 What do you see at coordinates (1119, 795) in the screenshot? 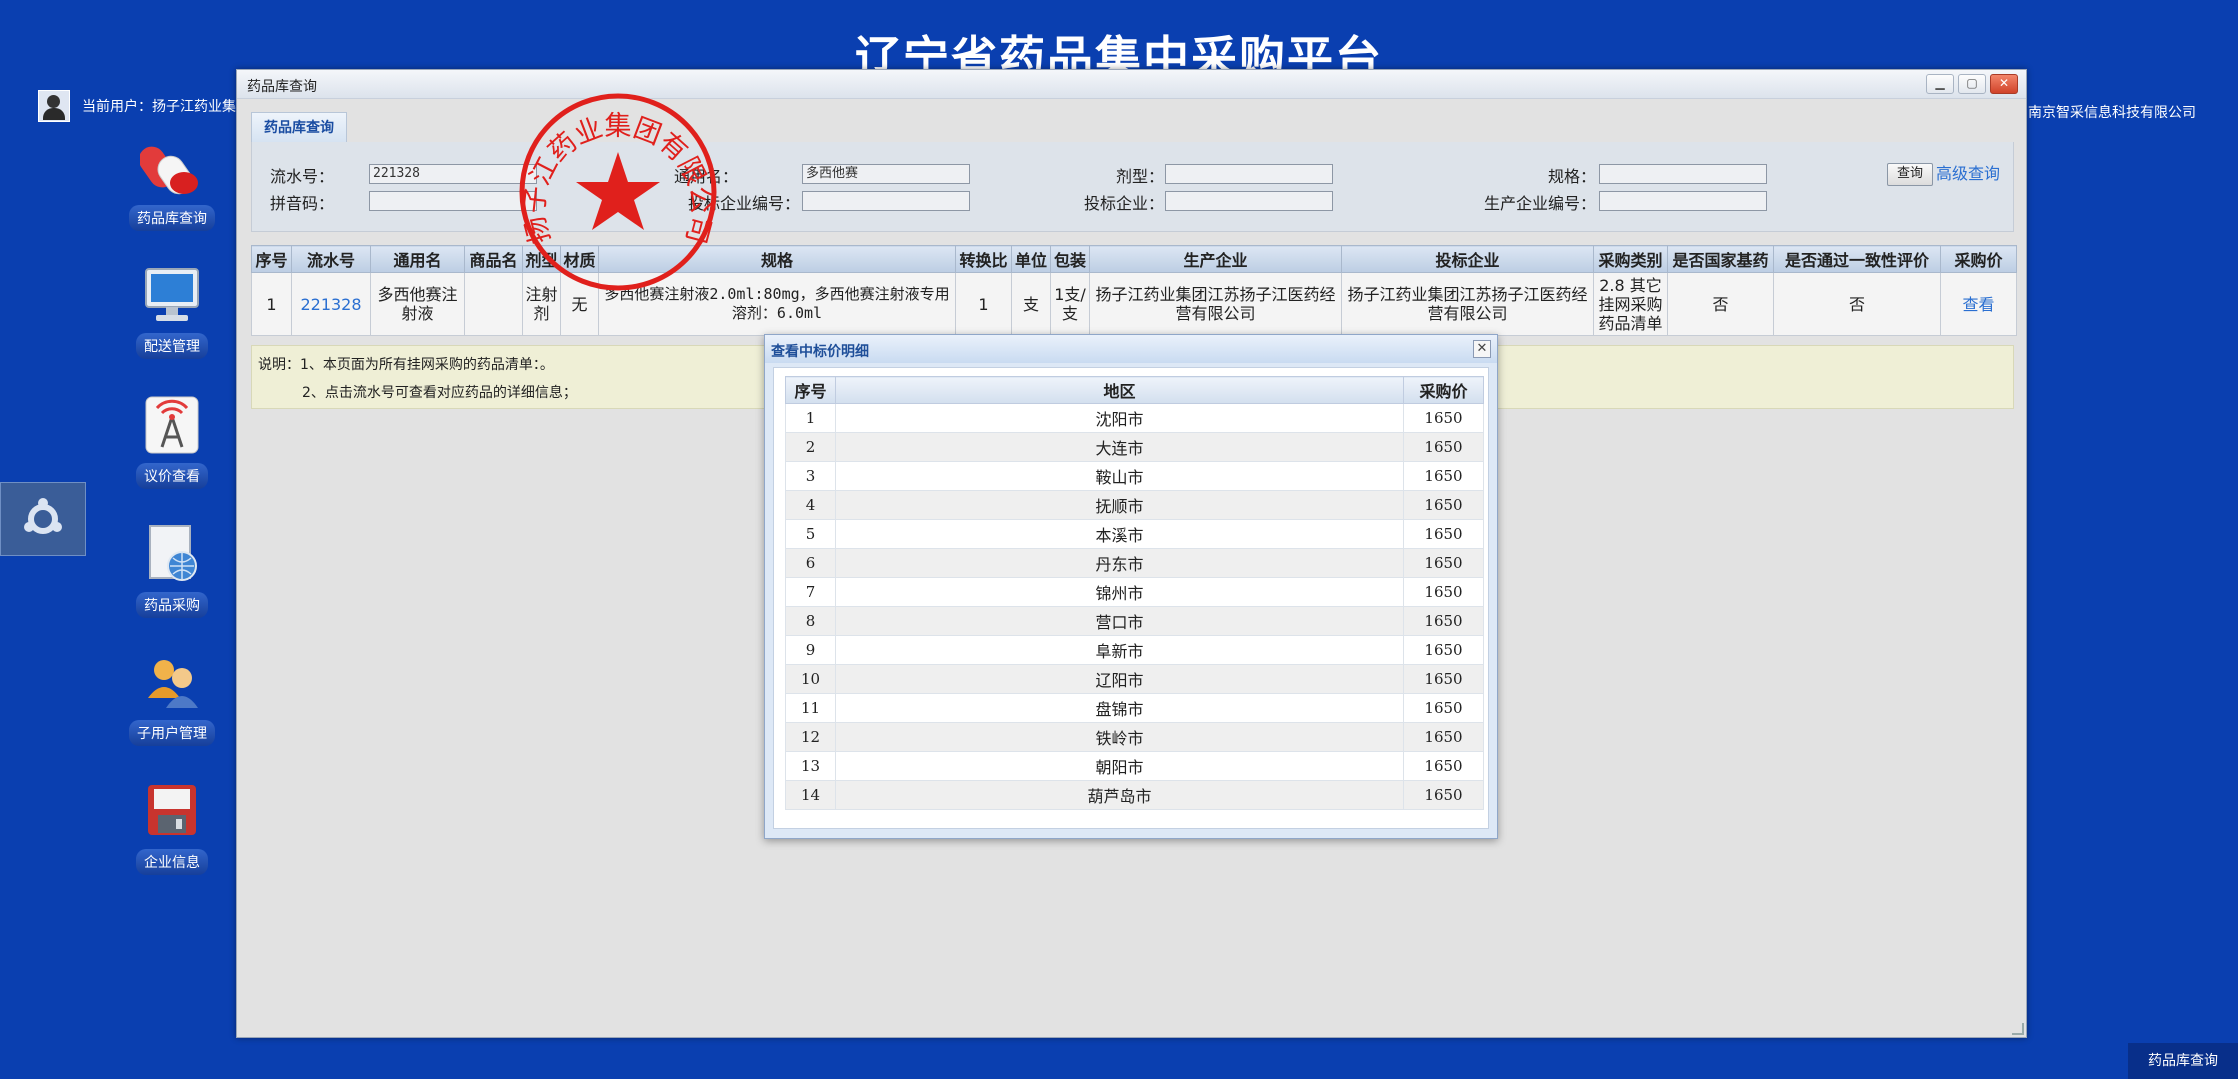
I see `cell-region: 葫芦岛市` at bounding box center [1119, 795].